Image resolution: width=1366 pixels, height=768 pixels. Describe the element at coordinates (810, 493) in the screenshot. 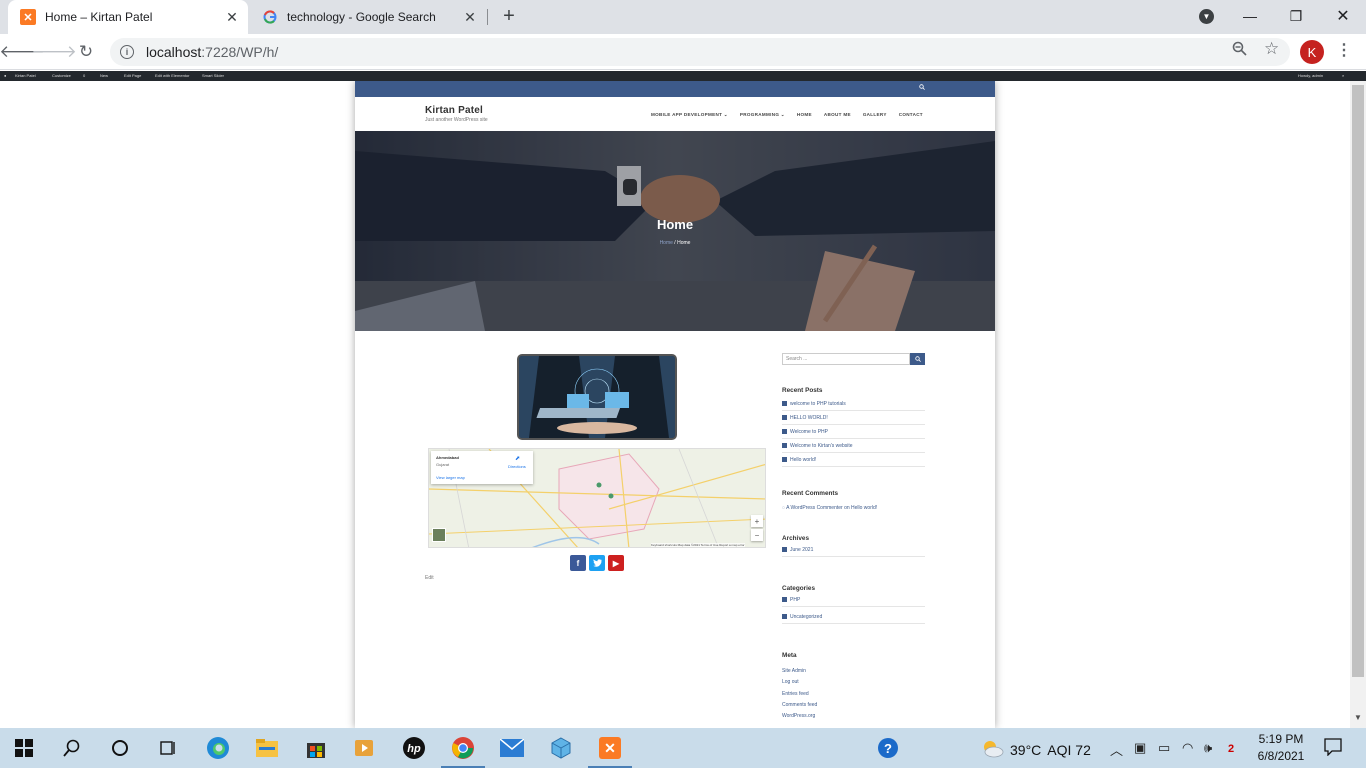

I see `recent-comments-title: Recent Comments` at that location.